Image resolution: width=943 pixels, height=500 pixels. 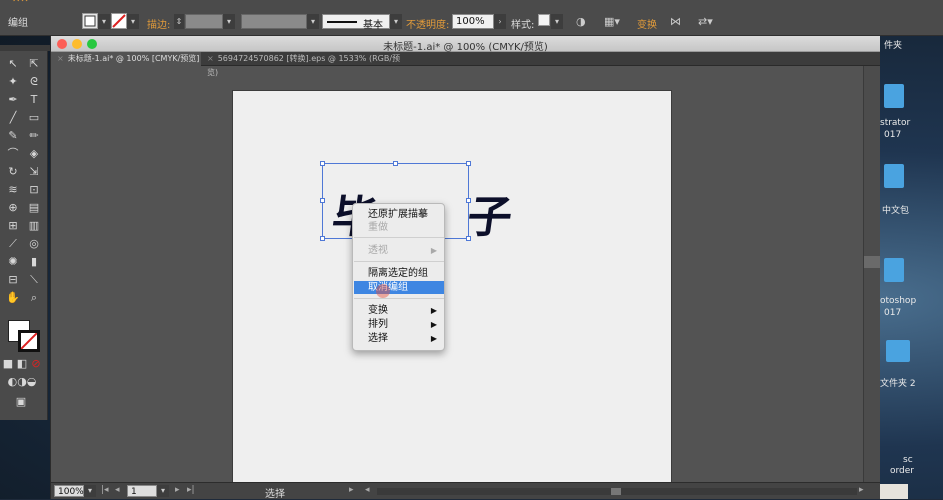 I want to click on tab-document-1: ×未标题-1.ai* @ 100% [CMYK/预览], so click(x=126, y=59).